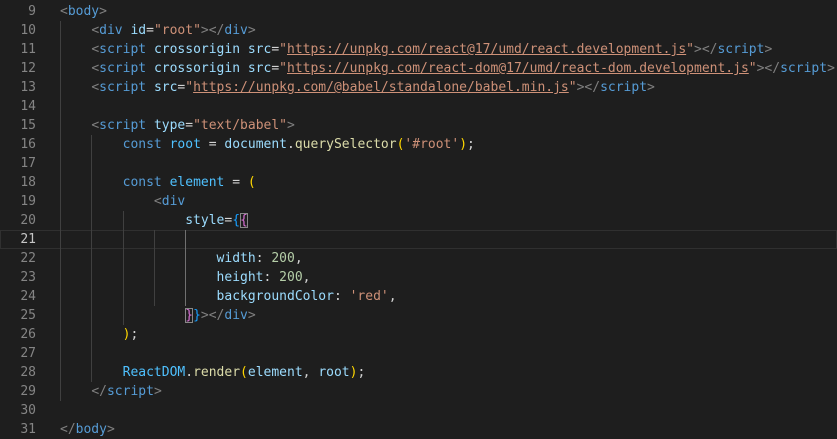 The height and width of the screenshot is (439, 837). I want to click on code-line: 31 </body>, so click(418, 429).